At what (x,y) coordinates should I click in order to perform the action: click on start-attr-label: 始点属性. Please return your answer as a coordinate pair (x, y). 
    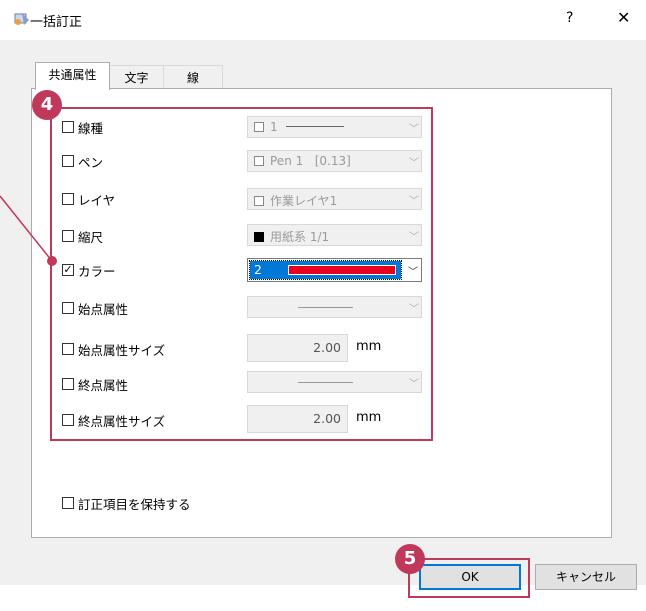
    Looking at the image, I should click on (103, 309).